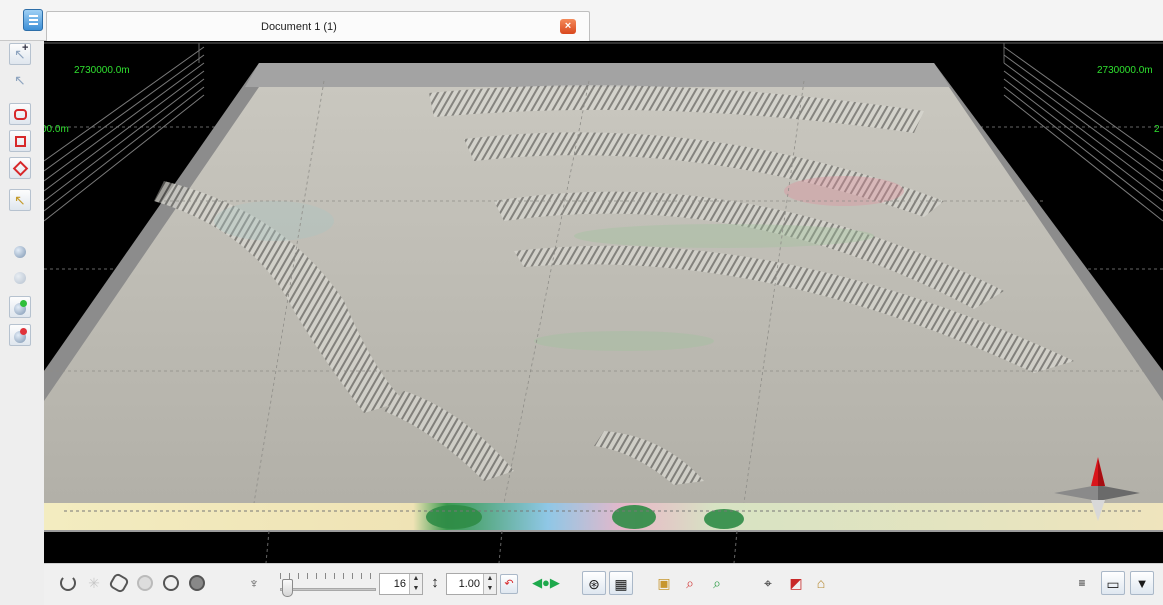  I want to click on menu-lines-icon: ≡, so click(1082, 583).